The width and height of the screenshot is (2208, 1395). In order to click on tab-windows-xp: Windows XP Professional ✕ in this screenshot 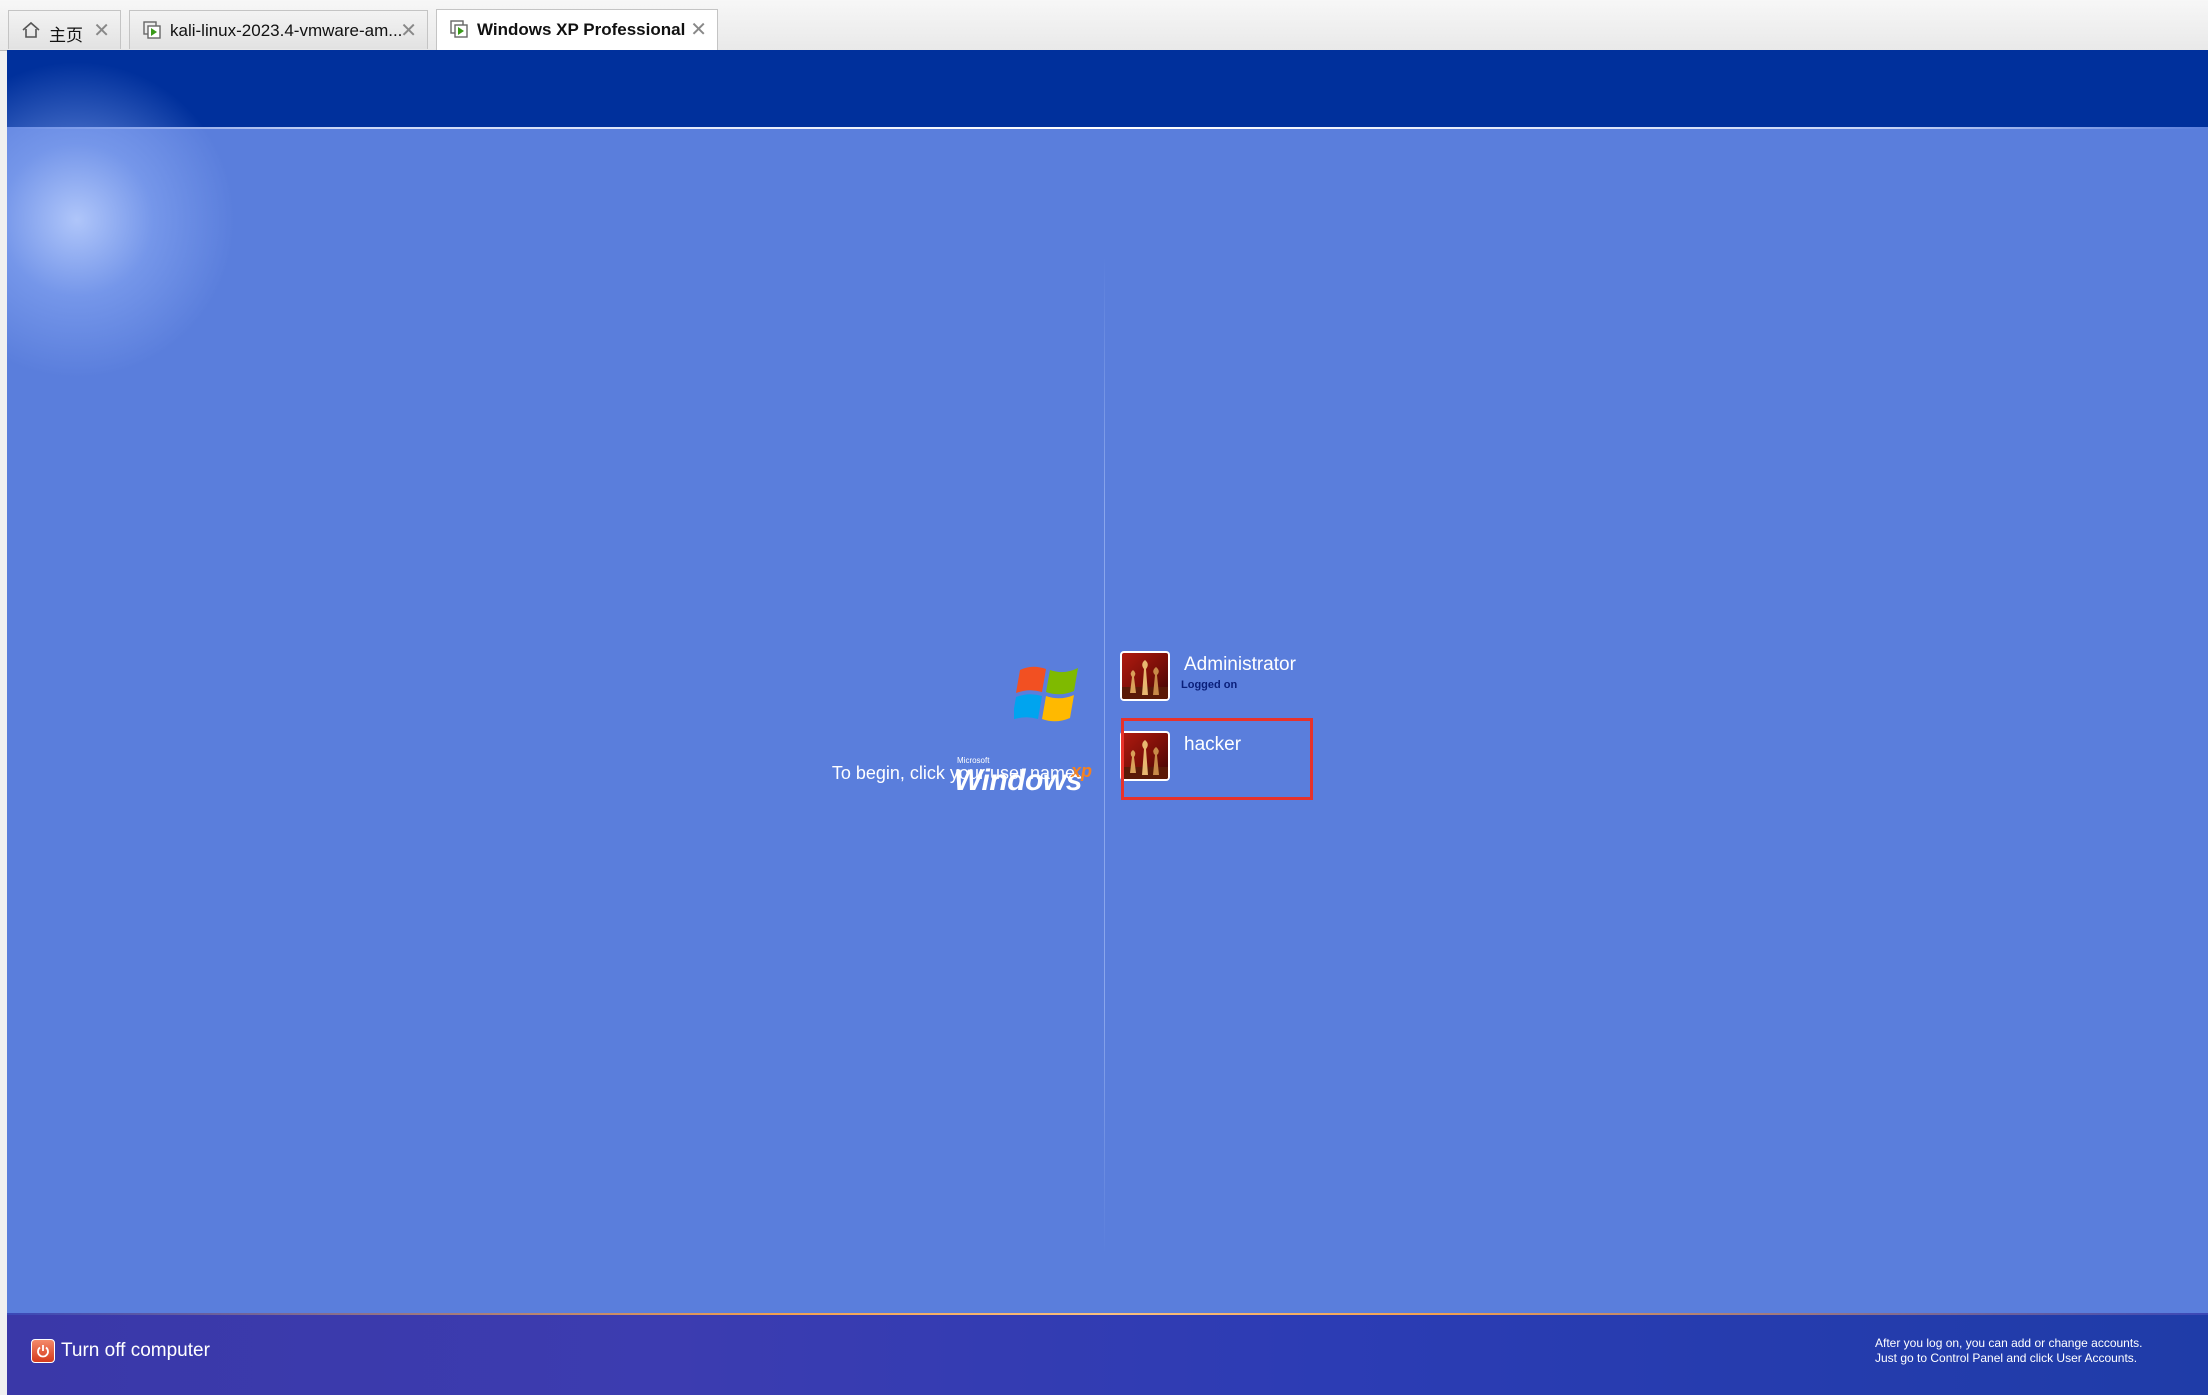, I will do `click(577, 29)`.